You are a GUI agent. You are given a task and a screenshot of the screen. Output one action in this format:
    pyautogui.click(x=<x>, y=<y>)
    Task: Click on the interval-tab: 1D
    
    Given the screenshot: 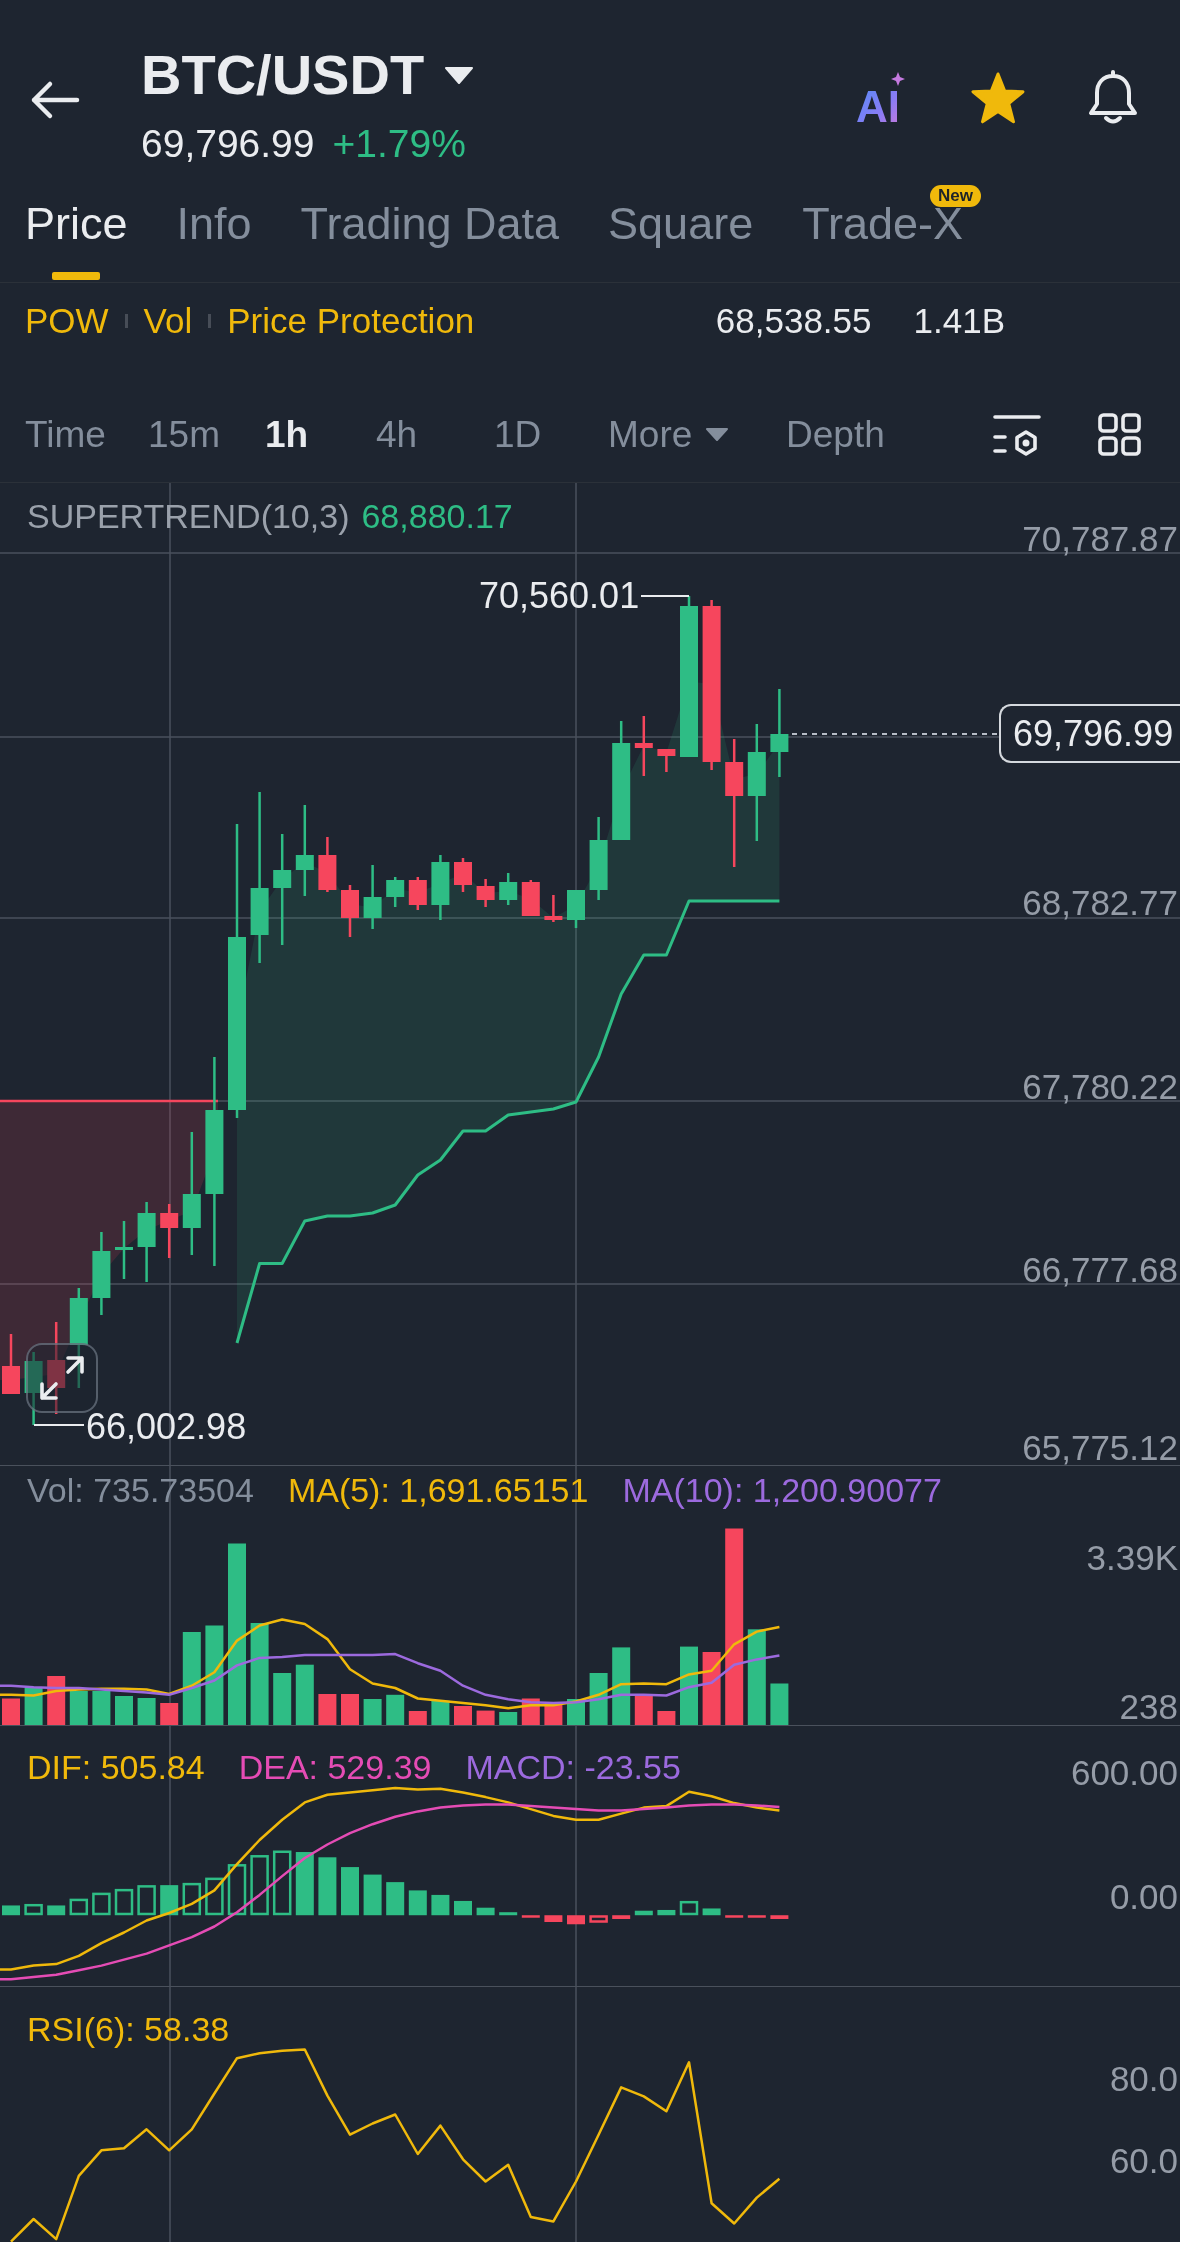 What is the action you would take?
    pyautogui.click(x=518, y=434)
    